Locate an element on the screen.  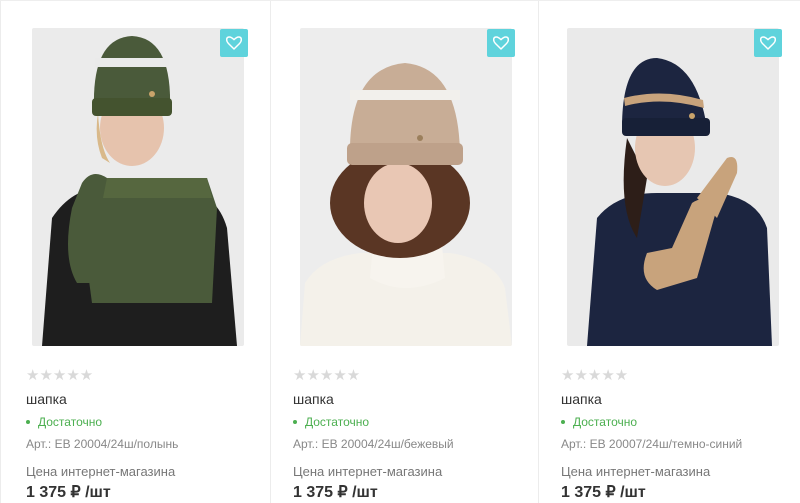
product-article: Арт.: EB 20004/24ш/полынь is located at coordinates (102, 444).